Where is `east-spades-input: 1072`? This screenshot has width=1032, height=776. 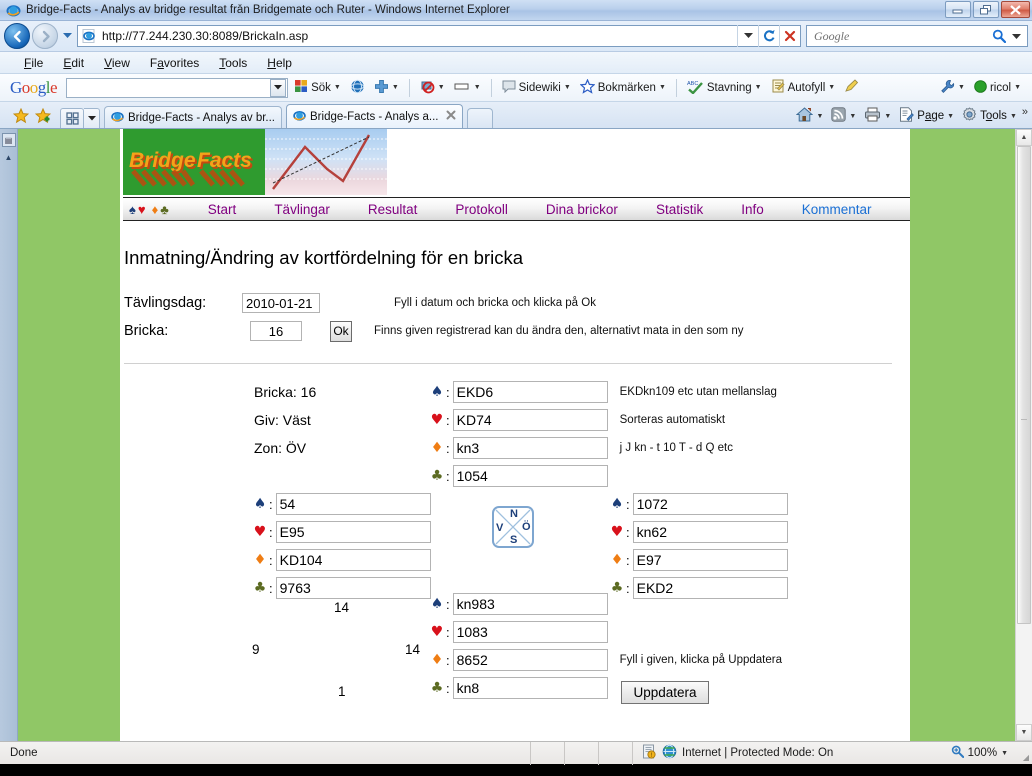 east-spades-input: 1072 is located at coordinates (710, 504).